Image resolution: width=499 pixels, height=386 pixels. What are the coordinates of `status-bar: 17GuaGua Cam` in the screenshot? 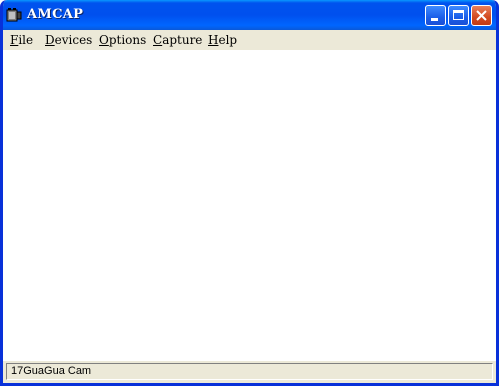 It's located at (249, 372).